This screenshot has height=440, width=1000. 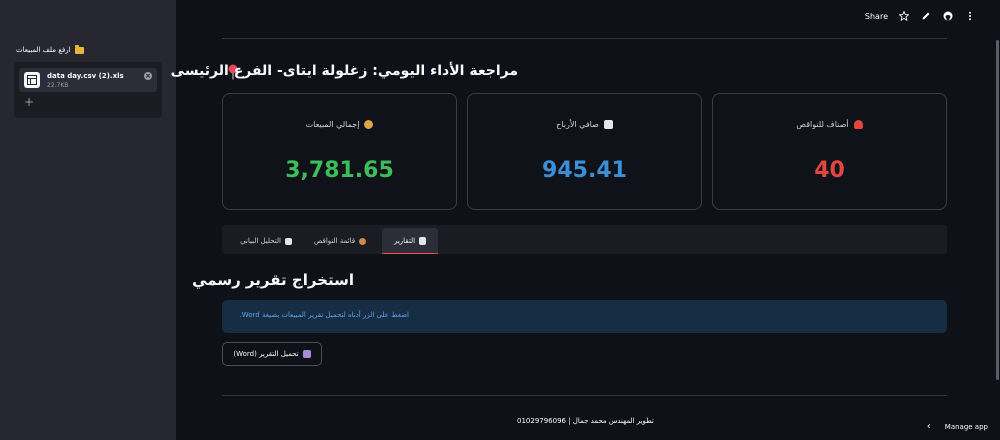 I want to click on tab-reports: التقارير, so click(x=410, y=241).